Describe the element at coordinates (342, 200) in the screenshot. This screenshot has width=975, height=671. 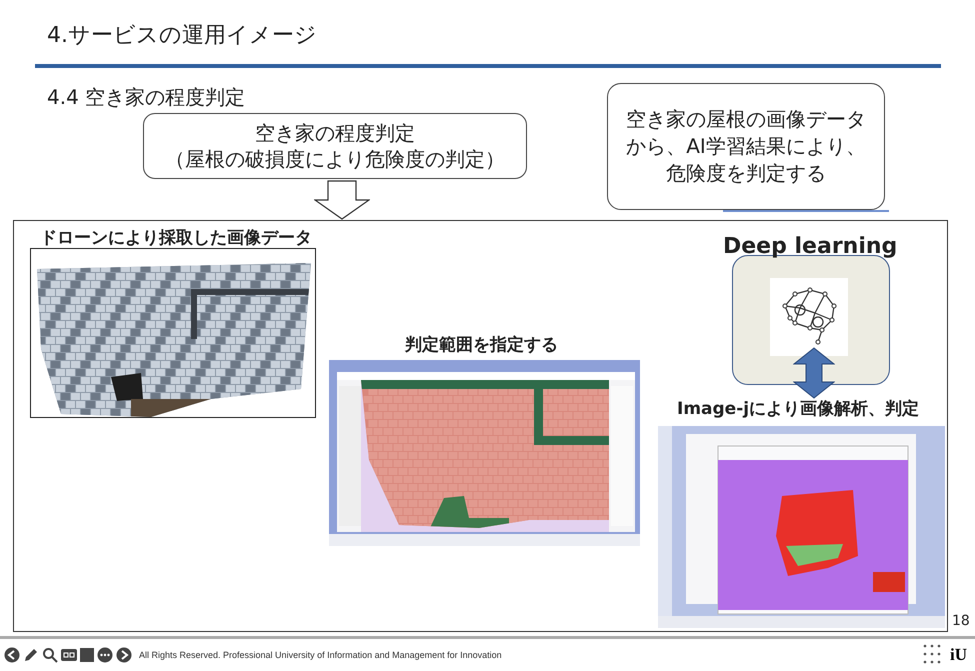
I see `down-arrow-icon` at that location.